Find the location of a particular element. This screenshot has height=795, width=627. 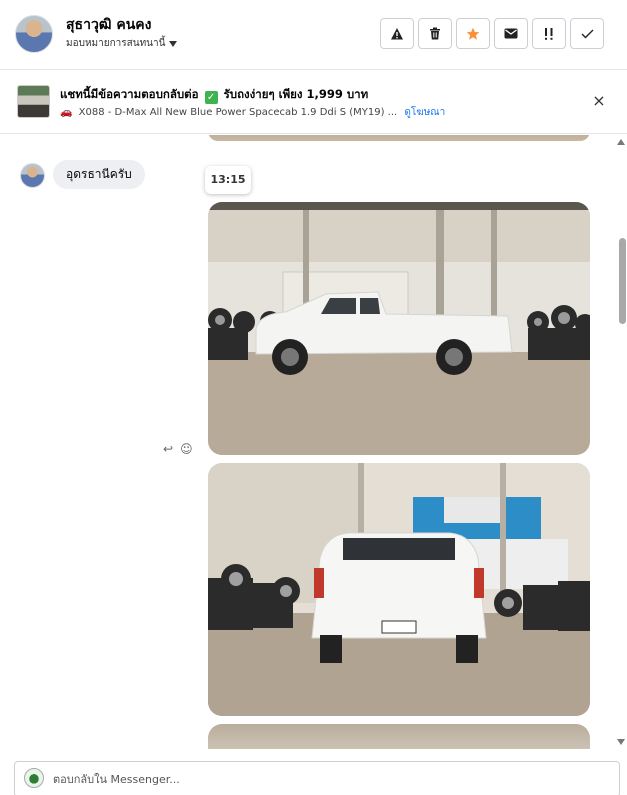

mark-unread-button is located at coordinates (511, 33).